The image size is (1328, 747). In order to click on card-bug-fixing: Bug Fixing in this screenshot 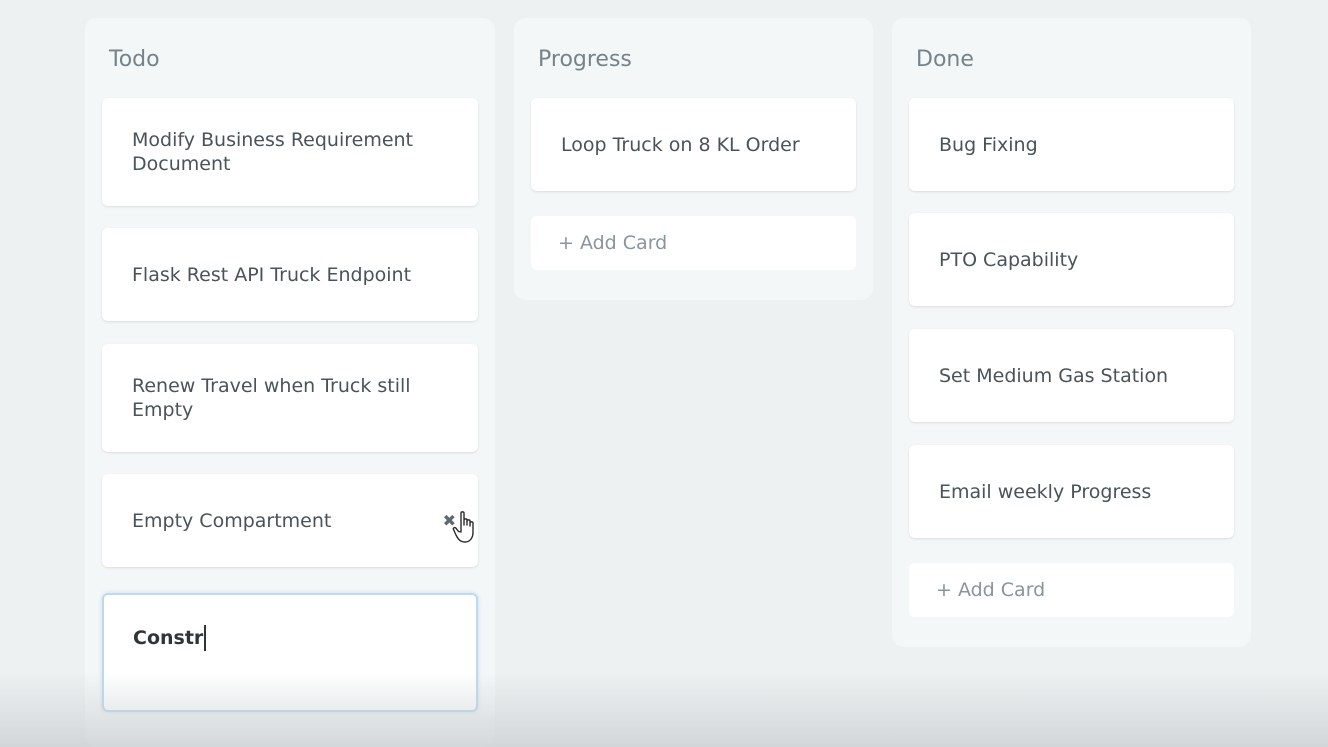, I will do `click(1071, 144)`.